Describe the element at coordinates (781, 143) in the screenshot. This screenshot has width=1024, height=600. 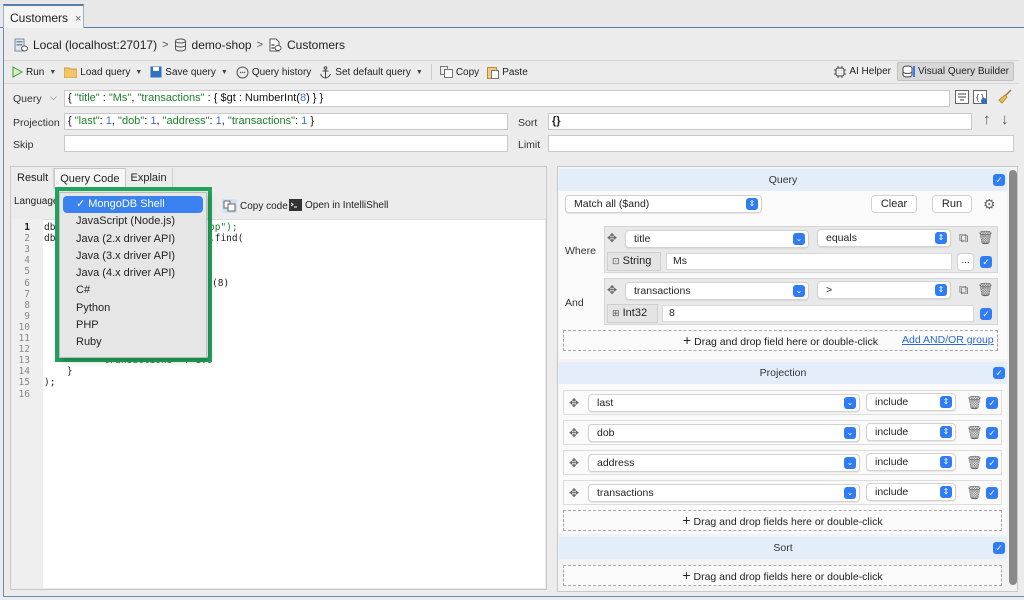
I see `limit-input` at that location.